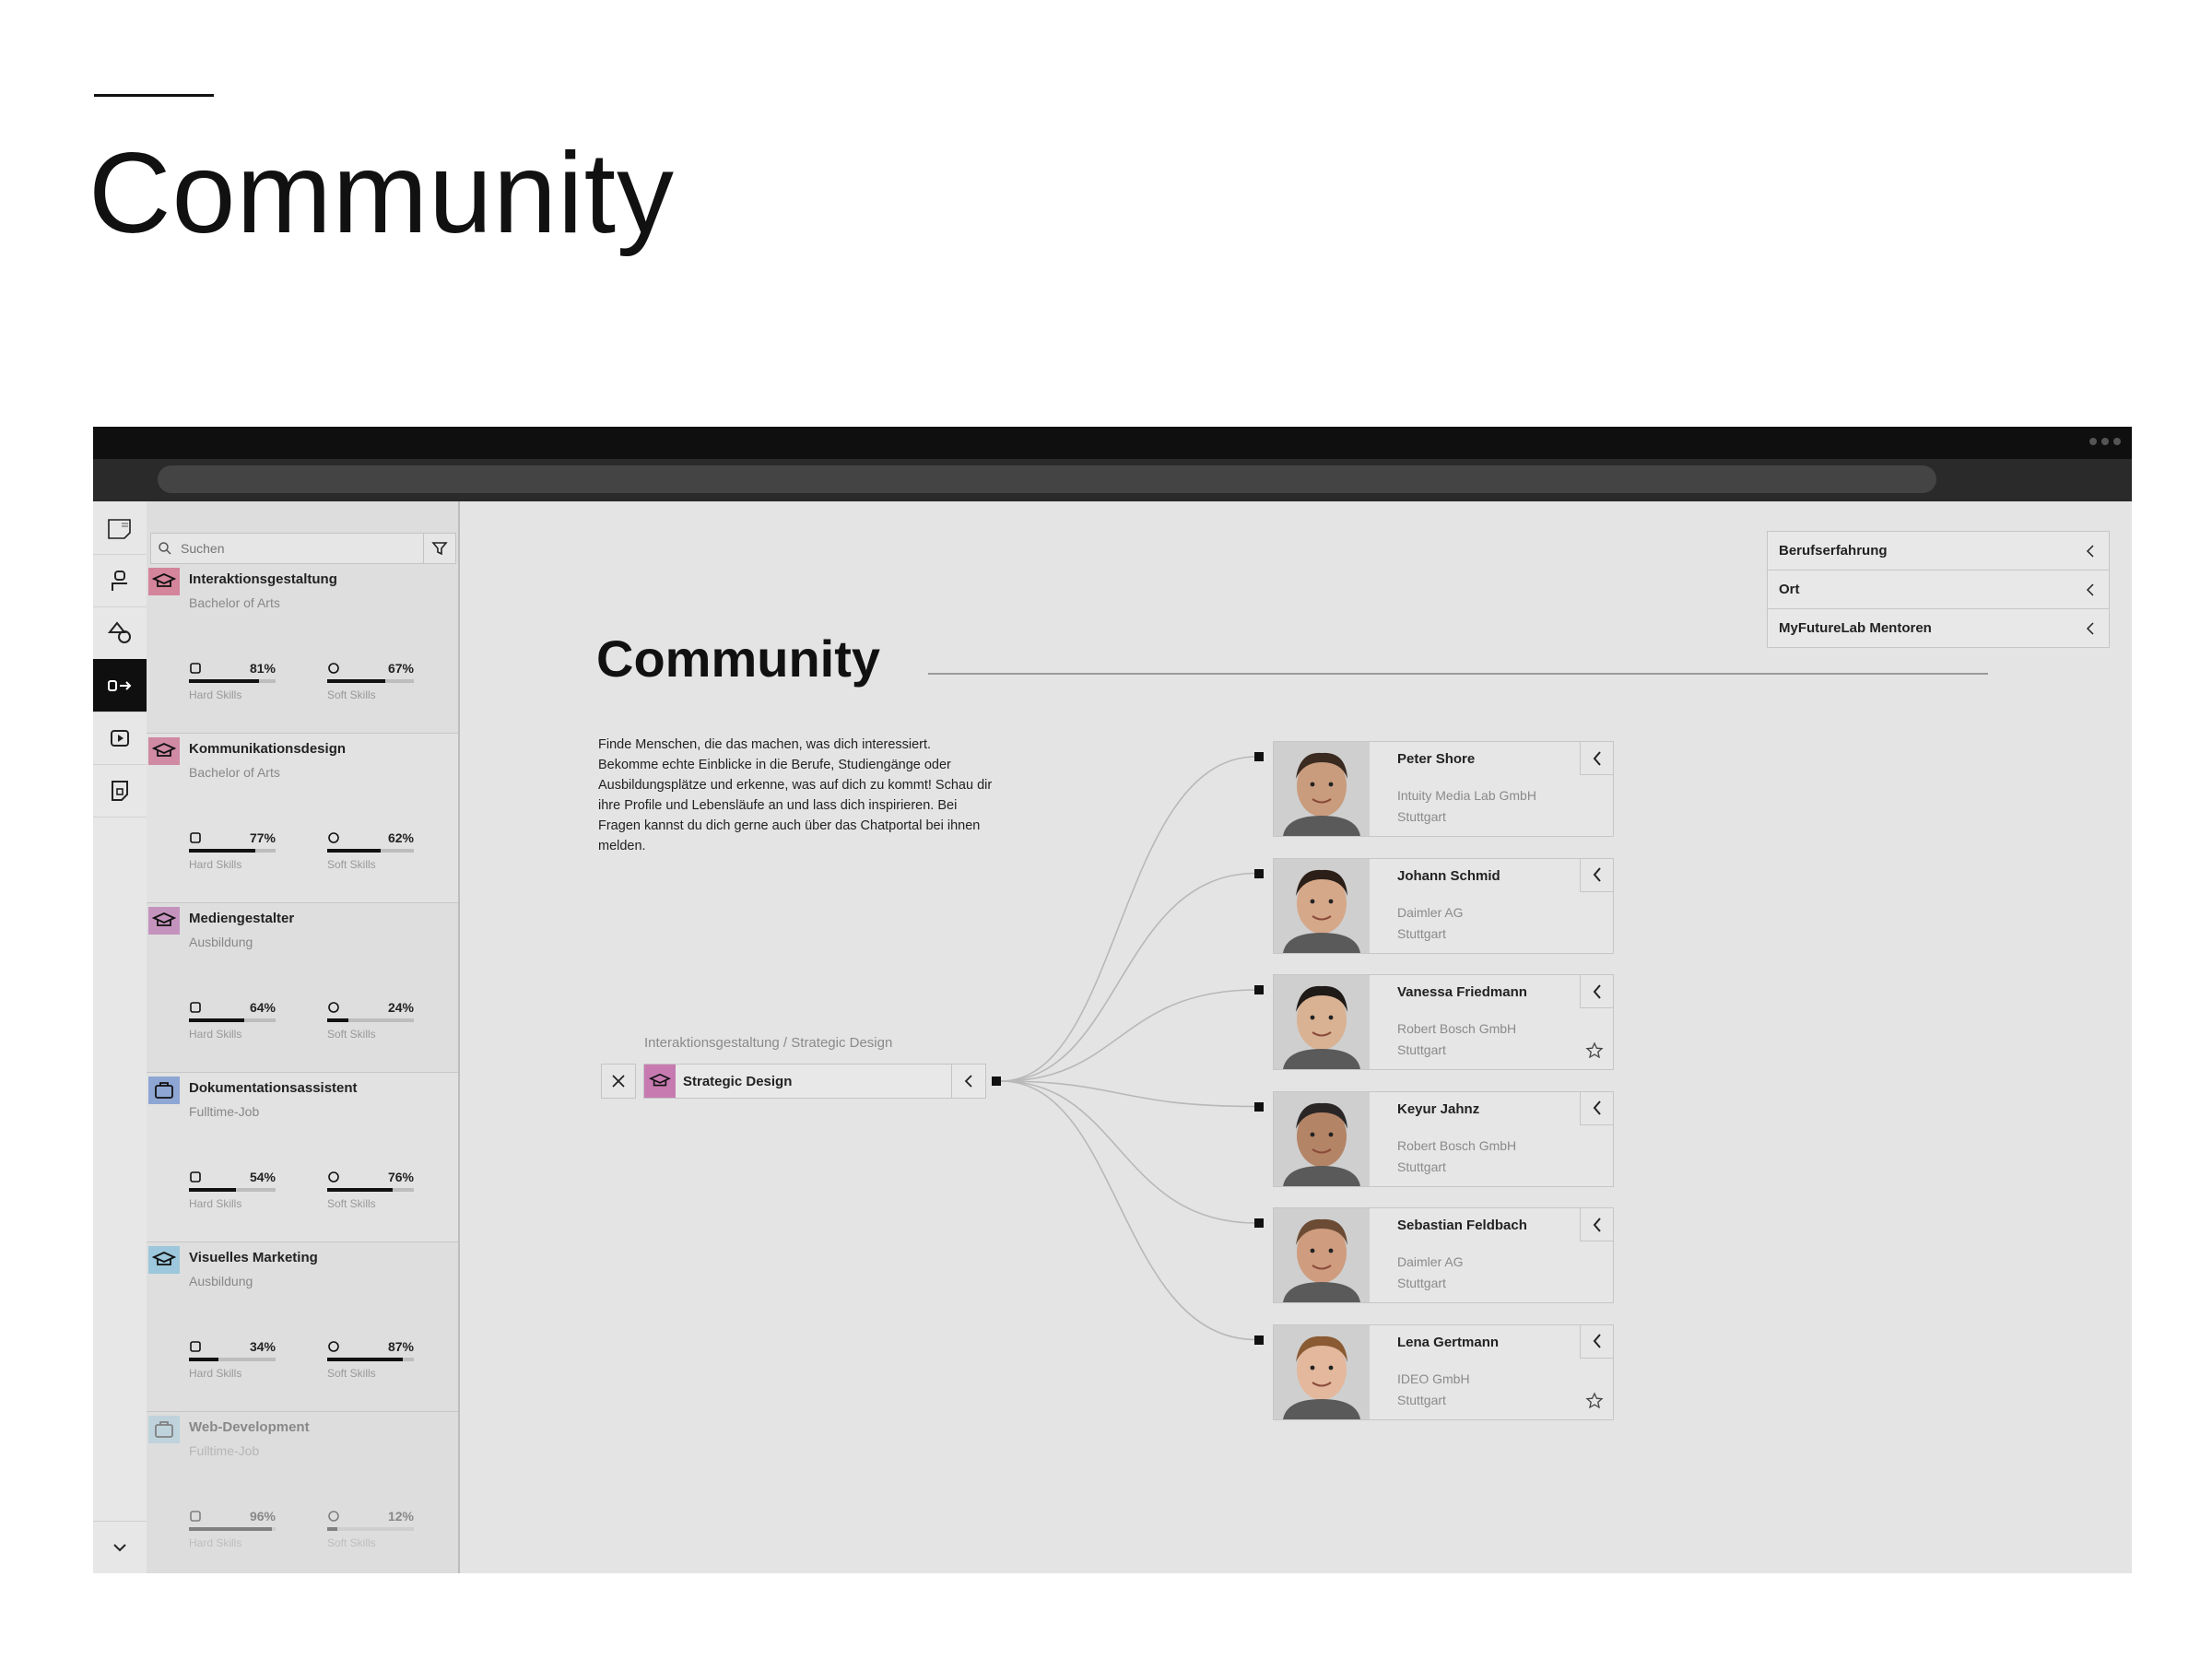 Image resolution: width=2212 pixels, height=1659 pixels. I want to click on filter-ort: Ort, so click(1938, 590).